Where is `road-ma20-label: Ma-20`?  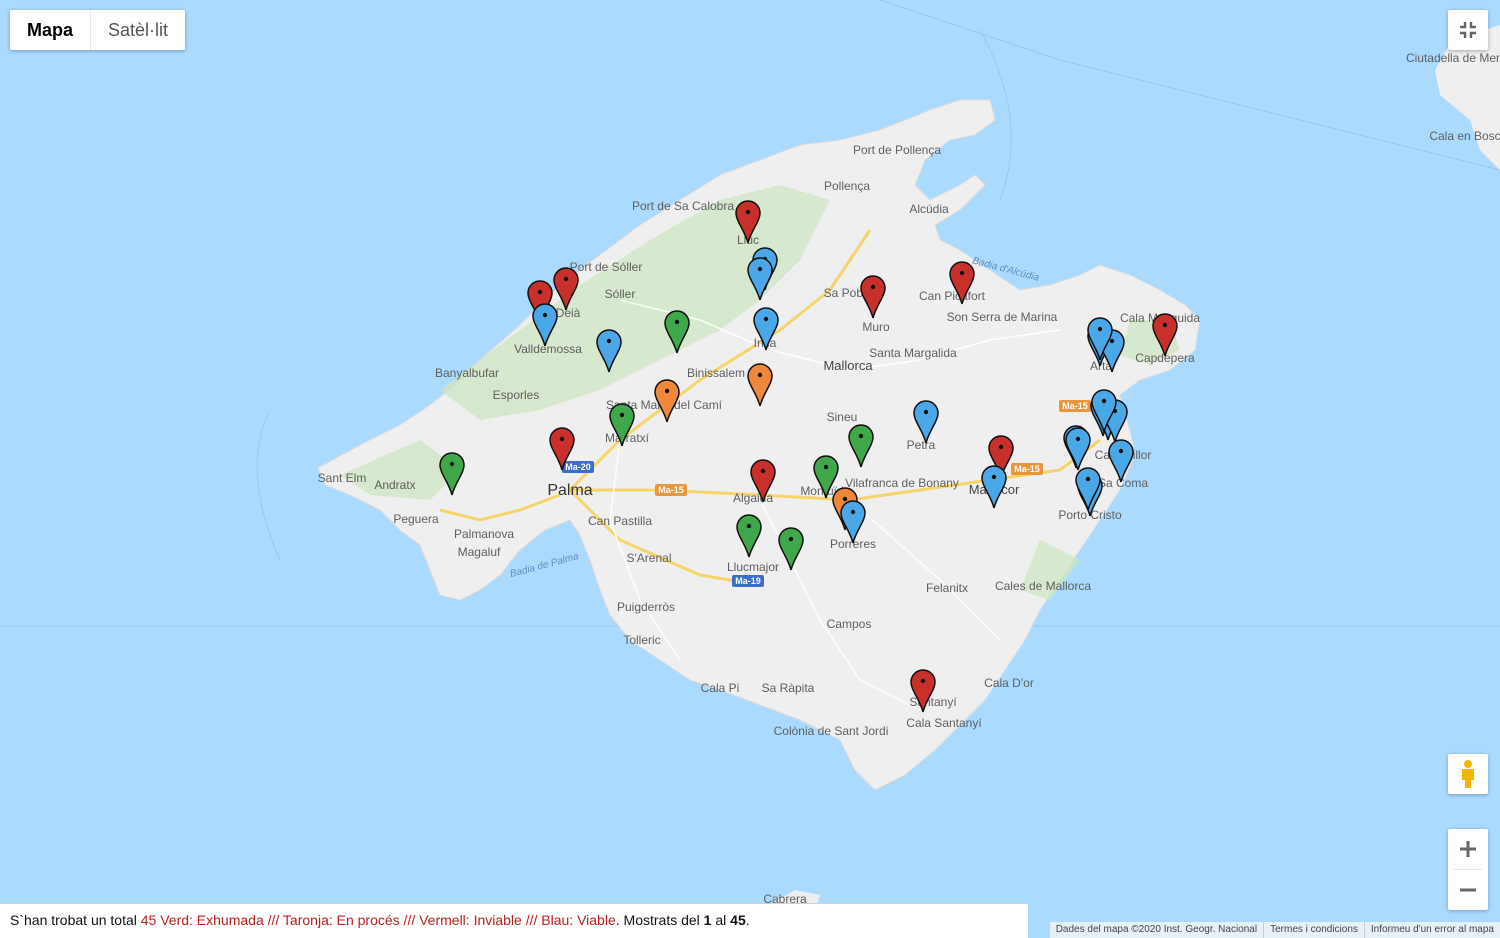 road-ma20-label: Ma-20 is located at coordinates (578, 467).